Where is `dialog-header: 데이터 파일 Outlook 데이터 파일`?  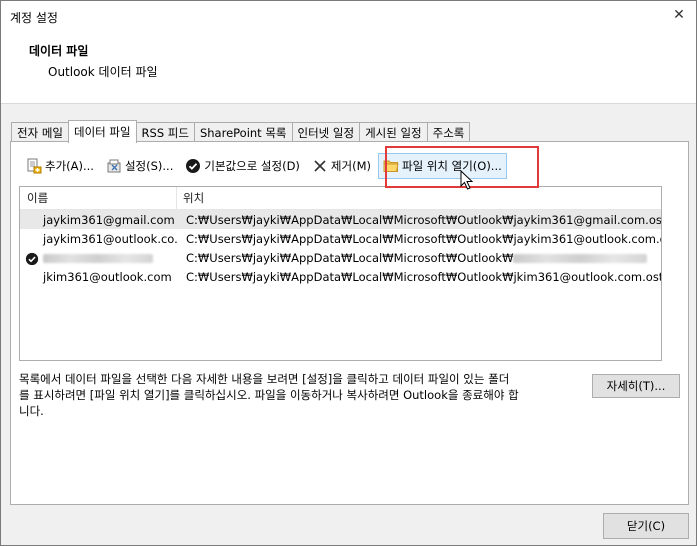 dialog-header: 데이터 파일 Outlook 데이터 파일 is located at coordinates (348, 67).